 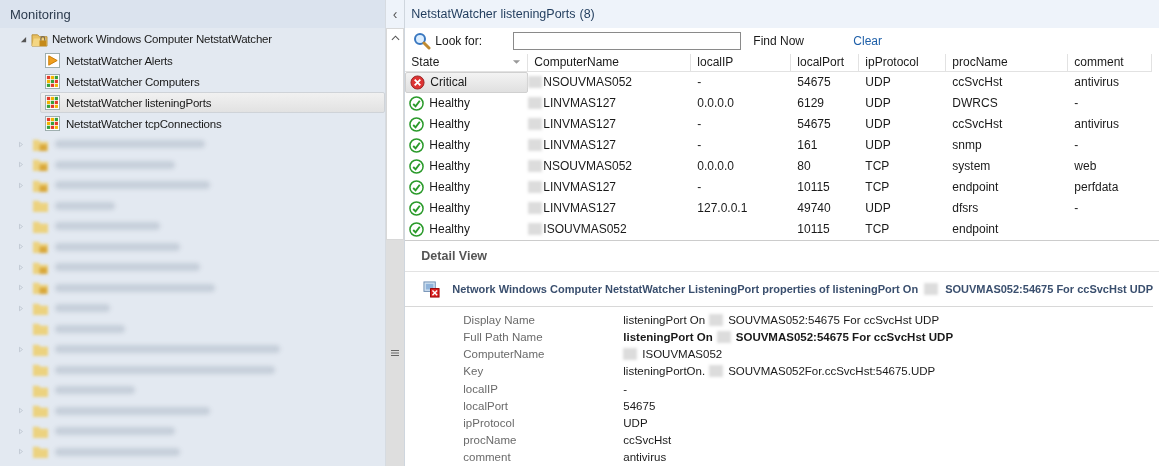 What do you see at coordinates (212, 102) in the screenshot?
I see `tree-item: NetstatWatcher listeningPorts` at bounding box center [212, 102].